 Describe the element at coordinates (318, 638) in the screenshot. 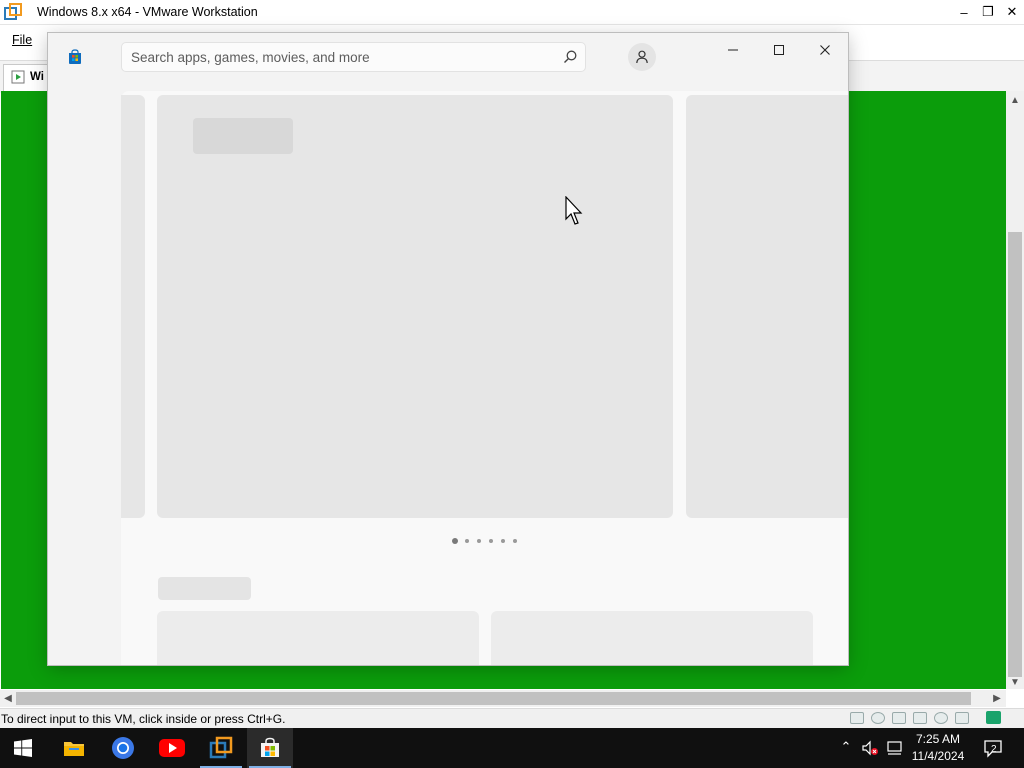

I see `tile-placeholder-left` at that location.